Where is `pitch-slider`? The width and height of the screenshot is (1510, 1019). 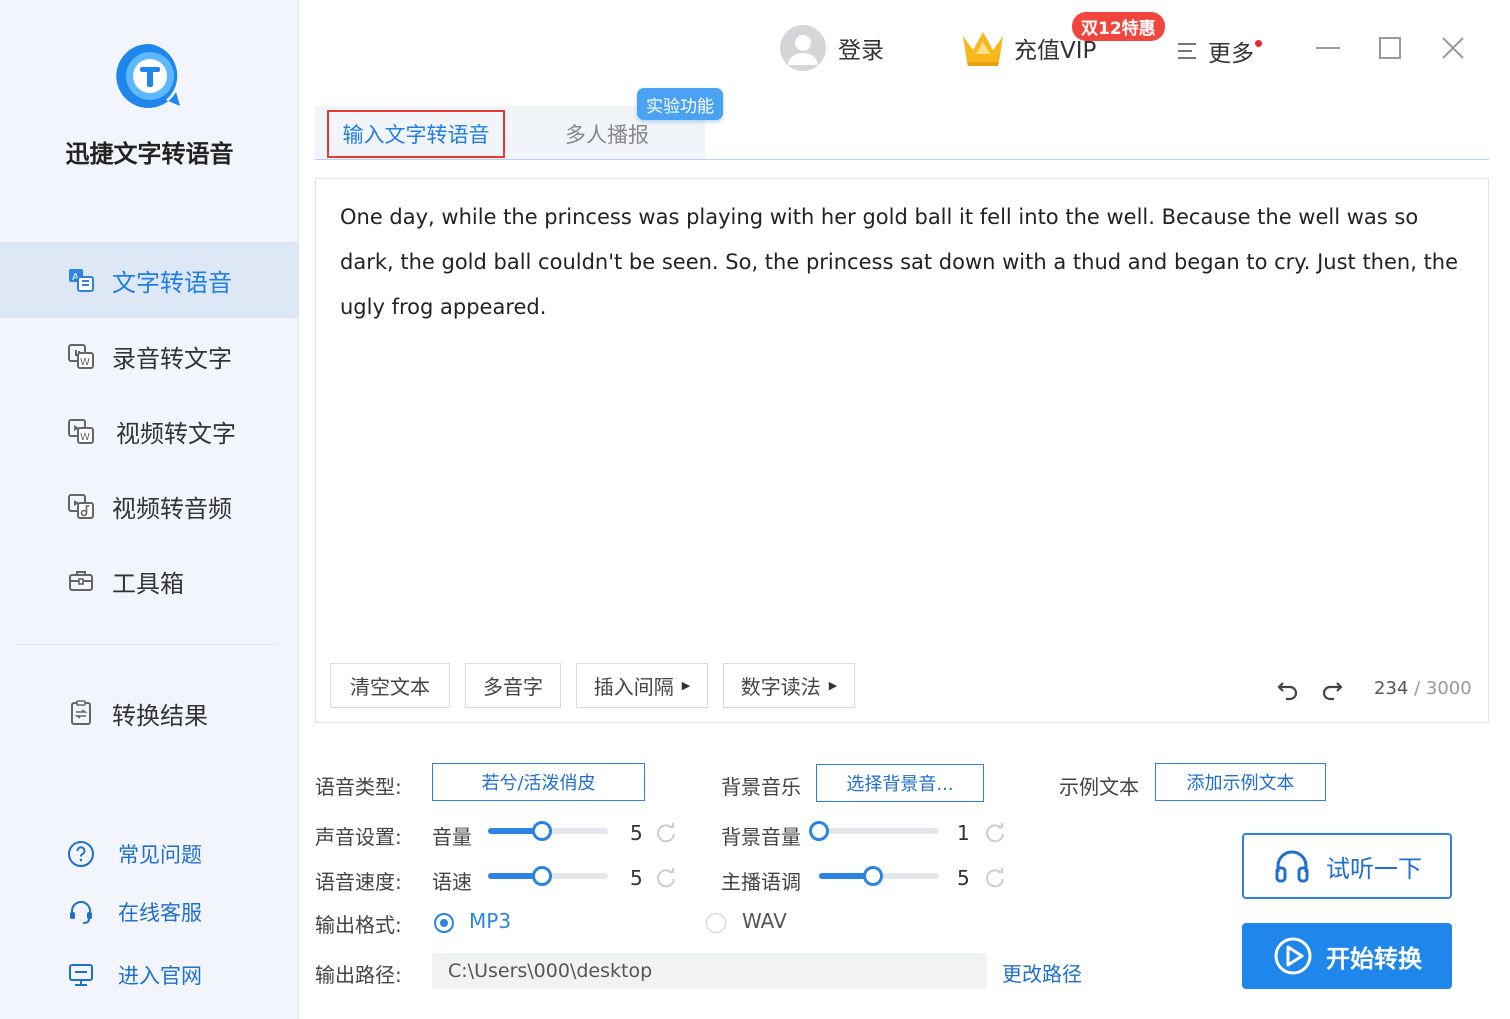
pitch-slider is located at coordinates (879, 876).